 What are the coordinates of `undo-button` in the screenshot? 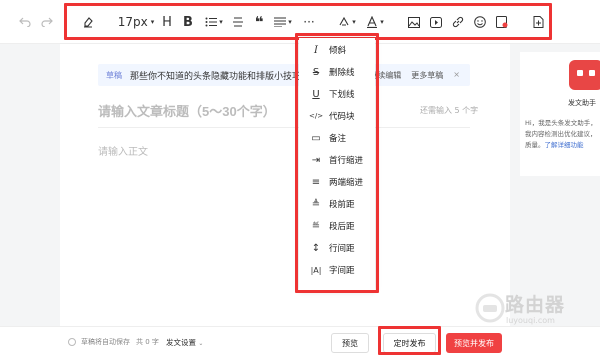 It's located at (25, 22).